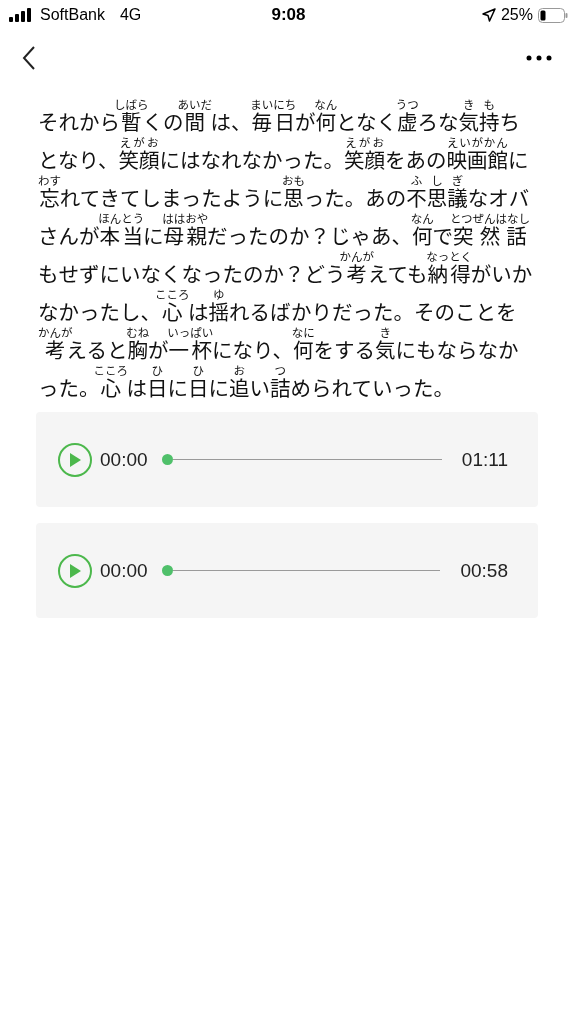 This screenshot has height=1024, width=576. Describe the element at coordinates (130, 15) in the screenshot. I see `network-type: 4G` at that location.